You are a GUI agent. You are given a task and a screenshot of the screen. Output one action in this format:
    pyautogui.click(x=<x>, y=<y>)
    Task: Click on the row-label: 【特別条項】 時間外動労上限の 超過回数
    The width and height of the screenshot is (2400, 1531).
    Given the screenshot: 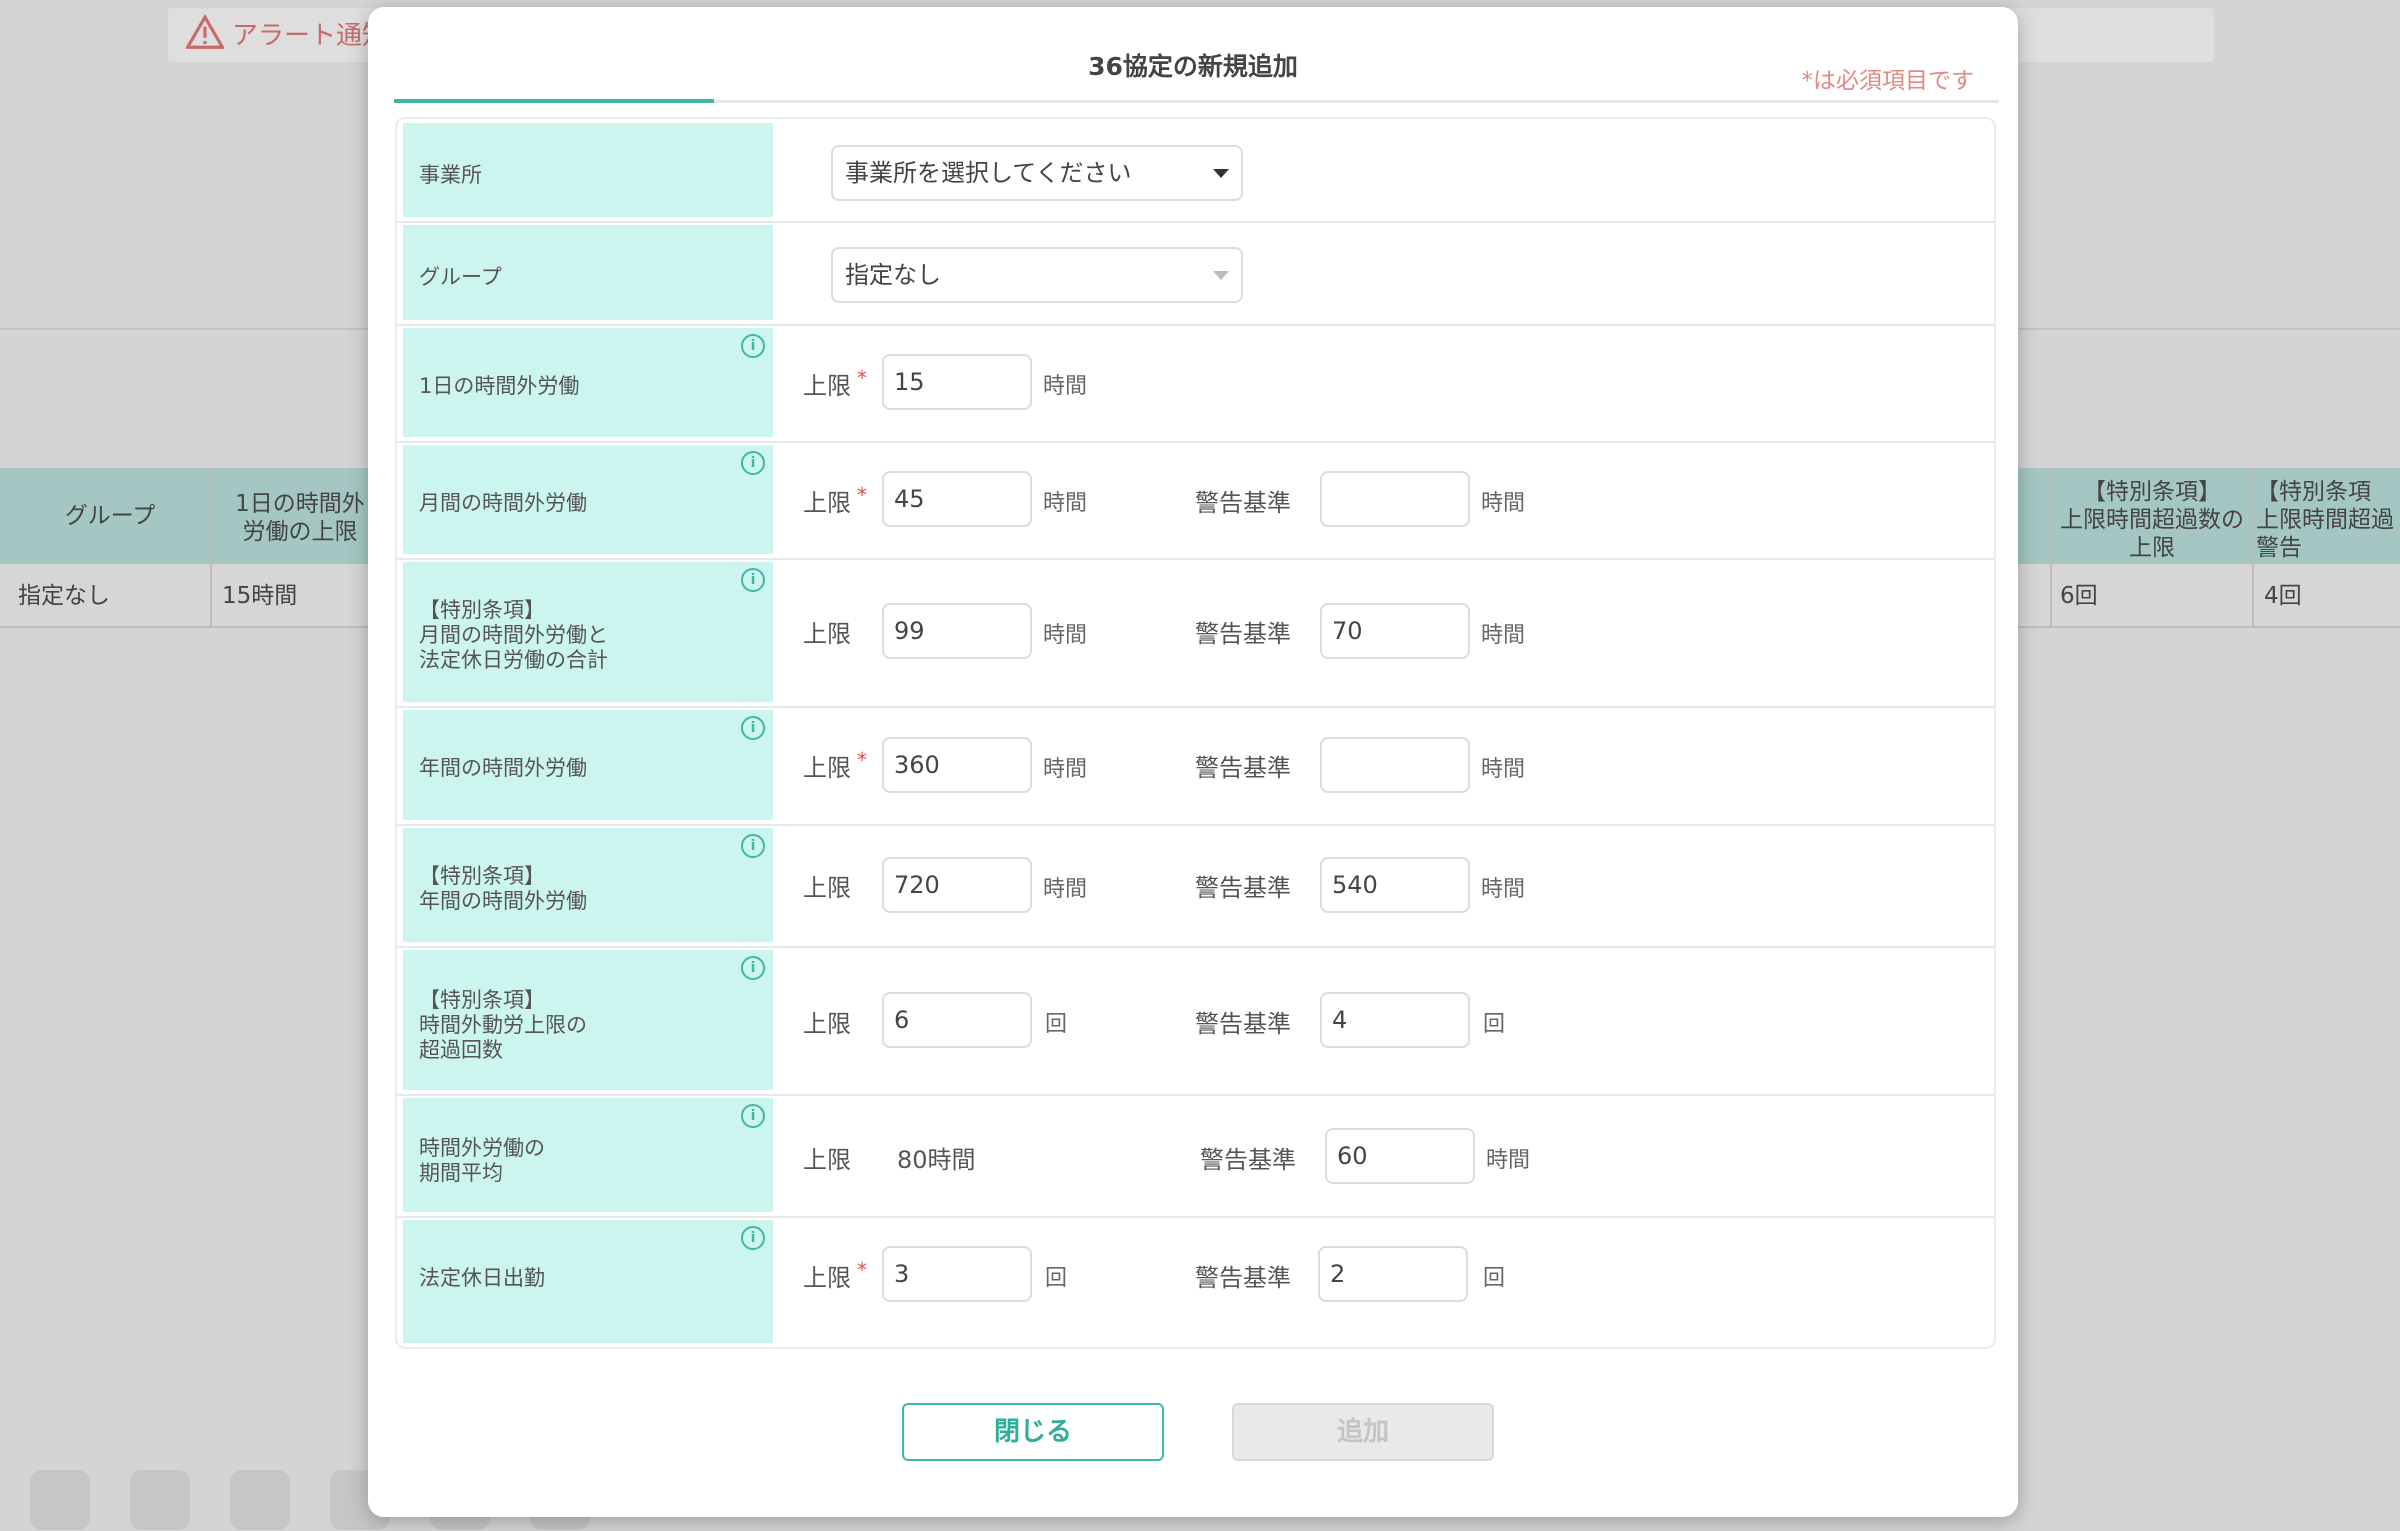 What is the action you would take?
    pyautogui.click(x=503, y=1025)
    